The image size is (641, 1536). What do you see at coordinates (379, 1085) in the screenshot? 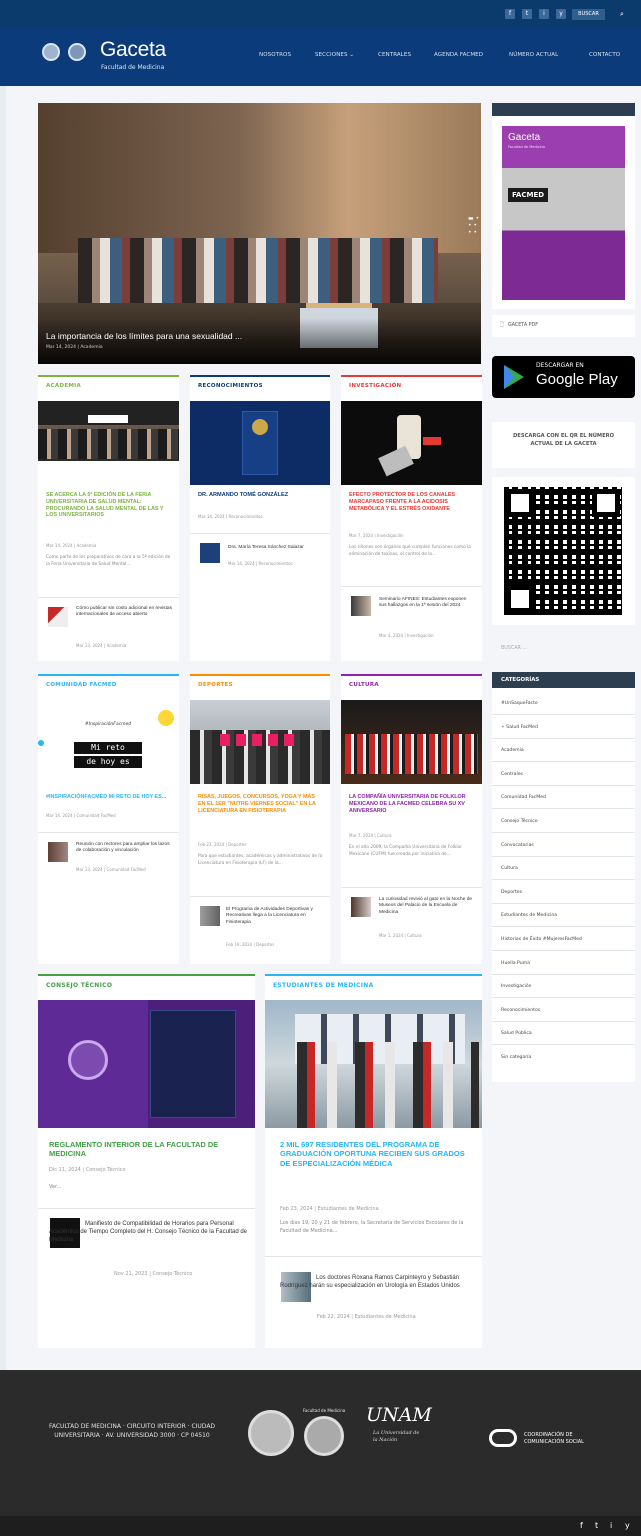
I see `people-shape` at bounding box center [379, 1085].